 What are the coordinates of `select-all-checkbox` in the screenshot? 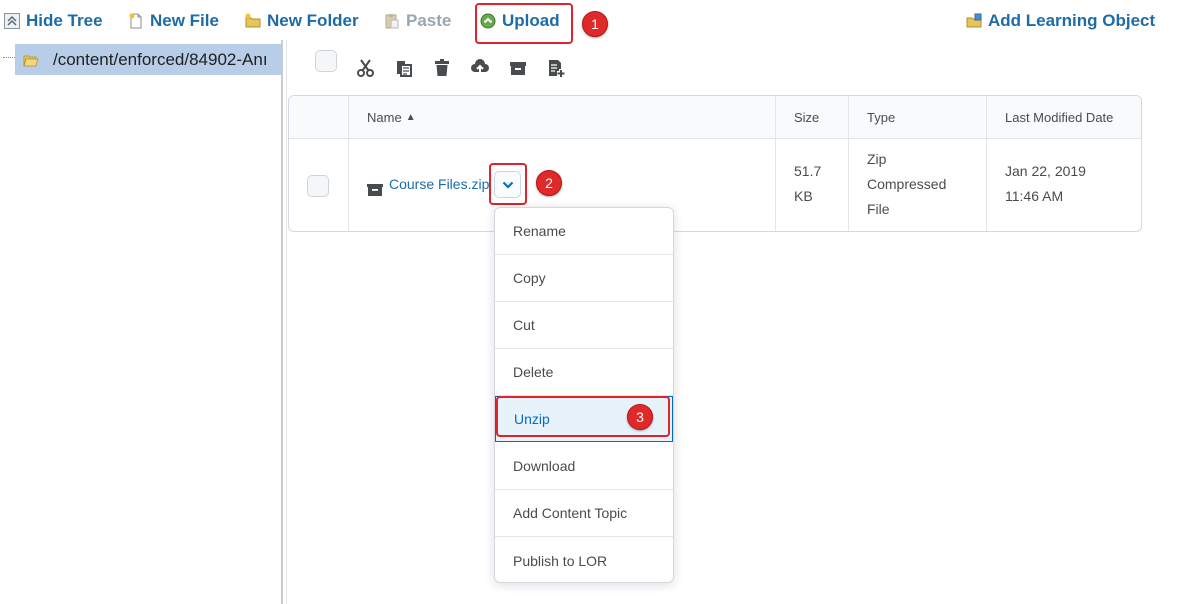 It's located at (326, 61).